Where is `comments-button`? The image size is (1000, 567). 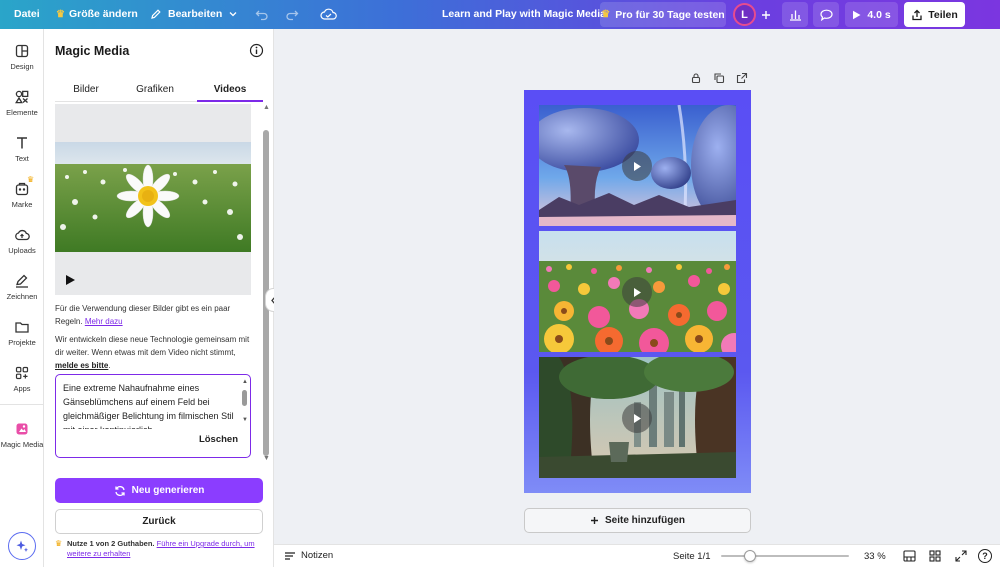
comments-button is located at coordinates (826, 14).